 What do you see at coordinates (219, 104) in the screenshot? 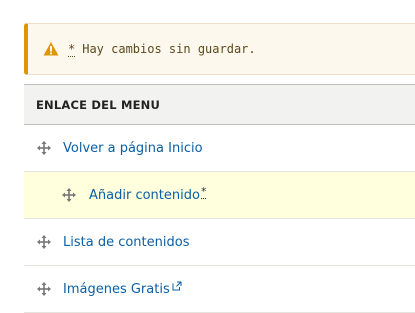
I see `table-header: ENLACE DEL MENU` at bounding box center [219, 104].